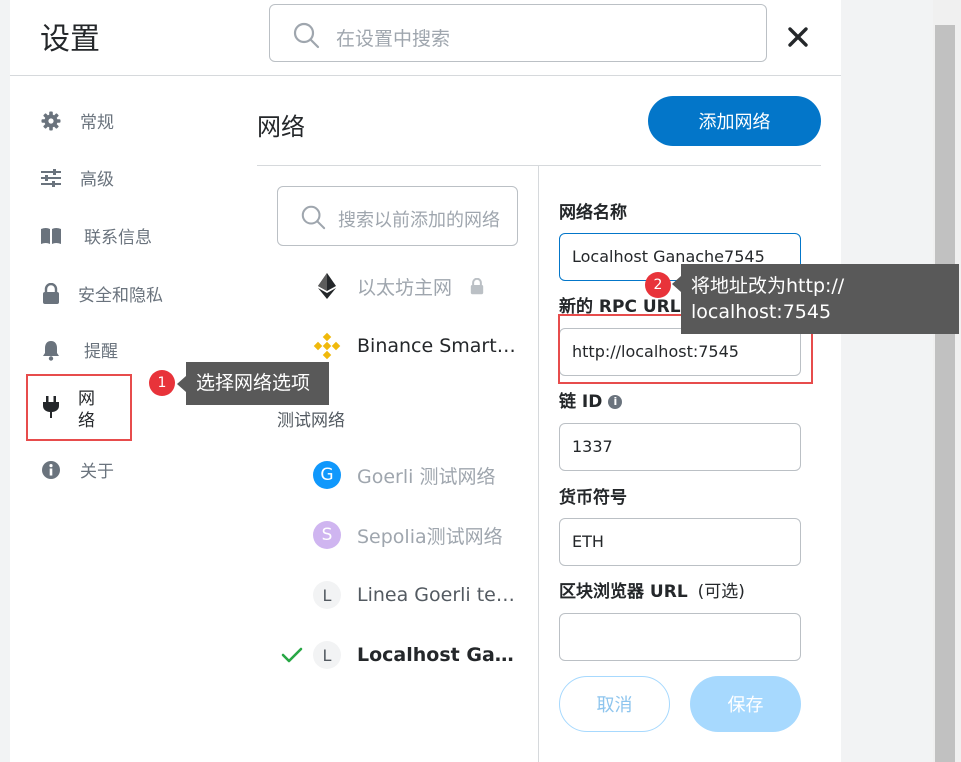 The width and height of the screenshot is (961, 762). Describe the element at coordinates (438, 655) in the screenshot. I see `network-name: Localhost Ganache7545` at that location.